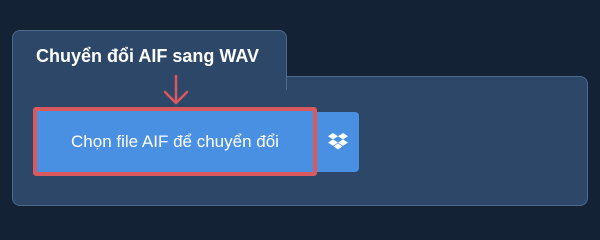  I want to click on dropbox-icon, so click(338, 141).